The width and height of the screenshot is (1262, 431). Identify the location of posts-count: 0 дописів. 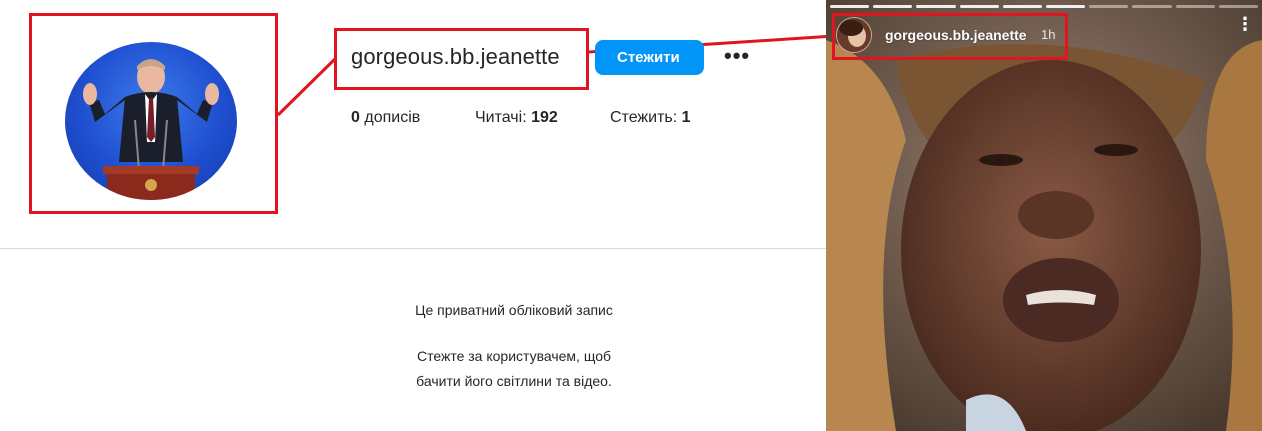
(385, 118).